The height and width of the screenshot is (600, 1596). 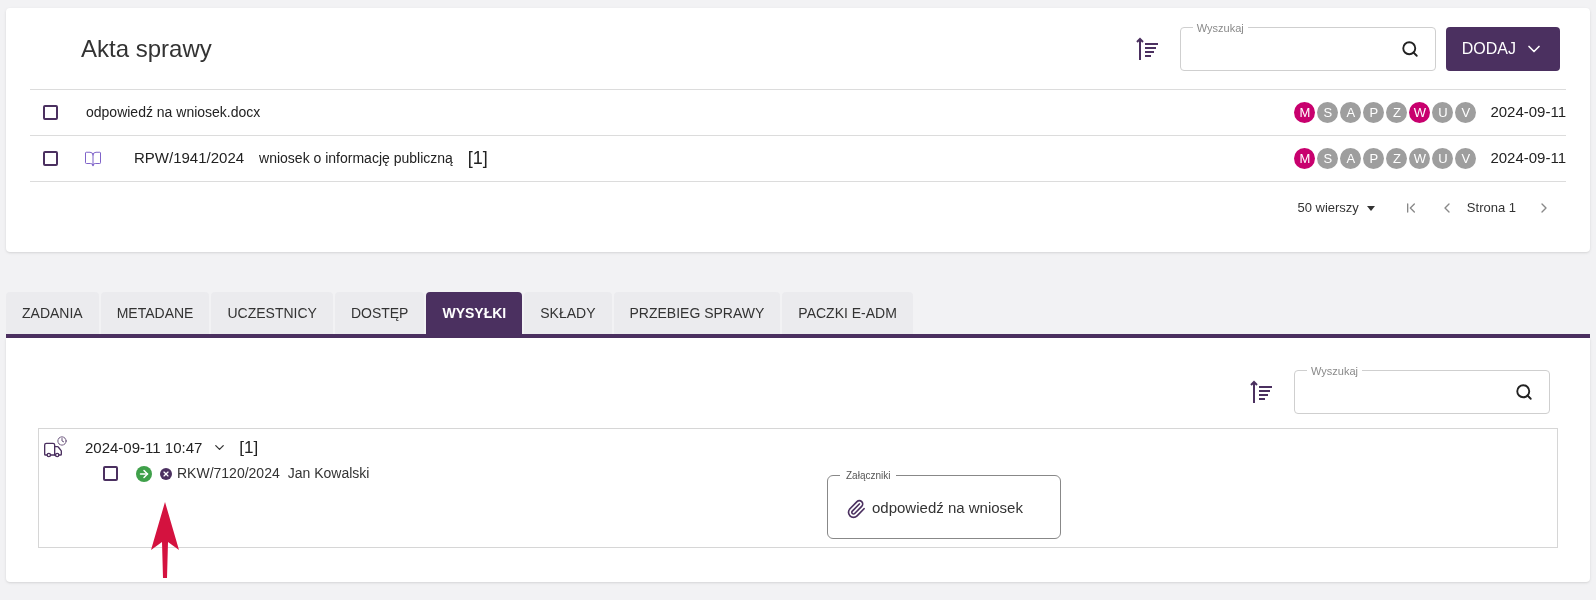 I want to click on tab: PACZKI E-ADM, so click(x=847, y=313).